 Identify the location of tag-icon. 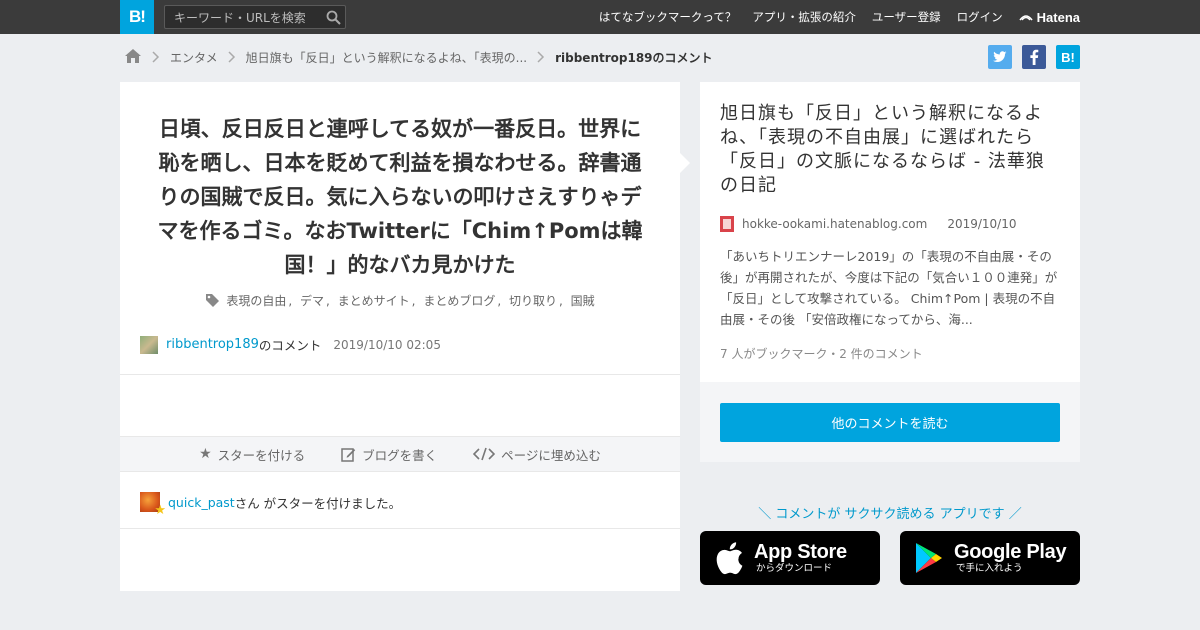
(212, 300).